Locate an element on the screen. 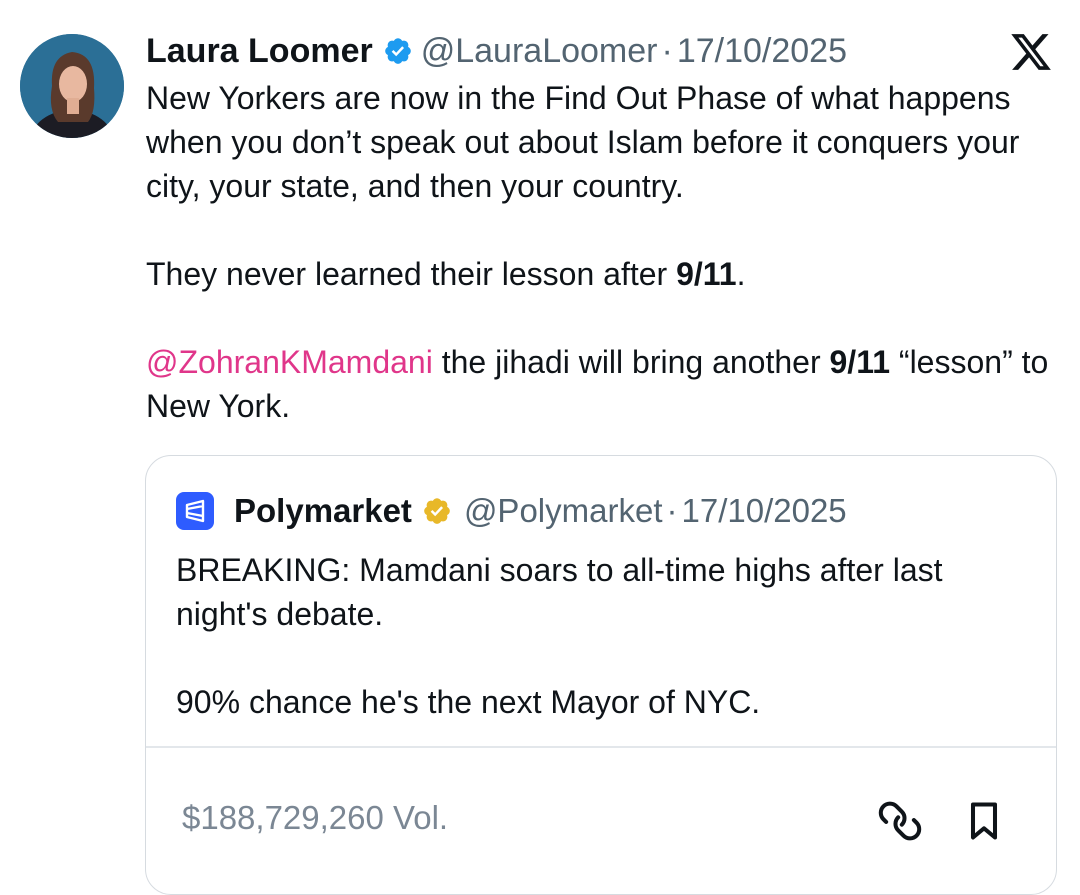 This screenshot has height=895, width=1080. tweet-header: Laura Loomer @LauraLoomer · 17/10/2025 is located at coordinates (496, 51).